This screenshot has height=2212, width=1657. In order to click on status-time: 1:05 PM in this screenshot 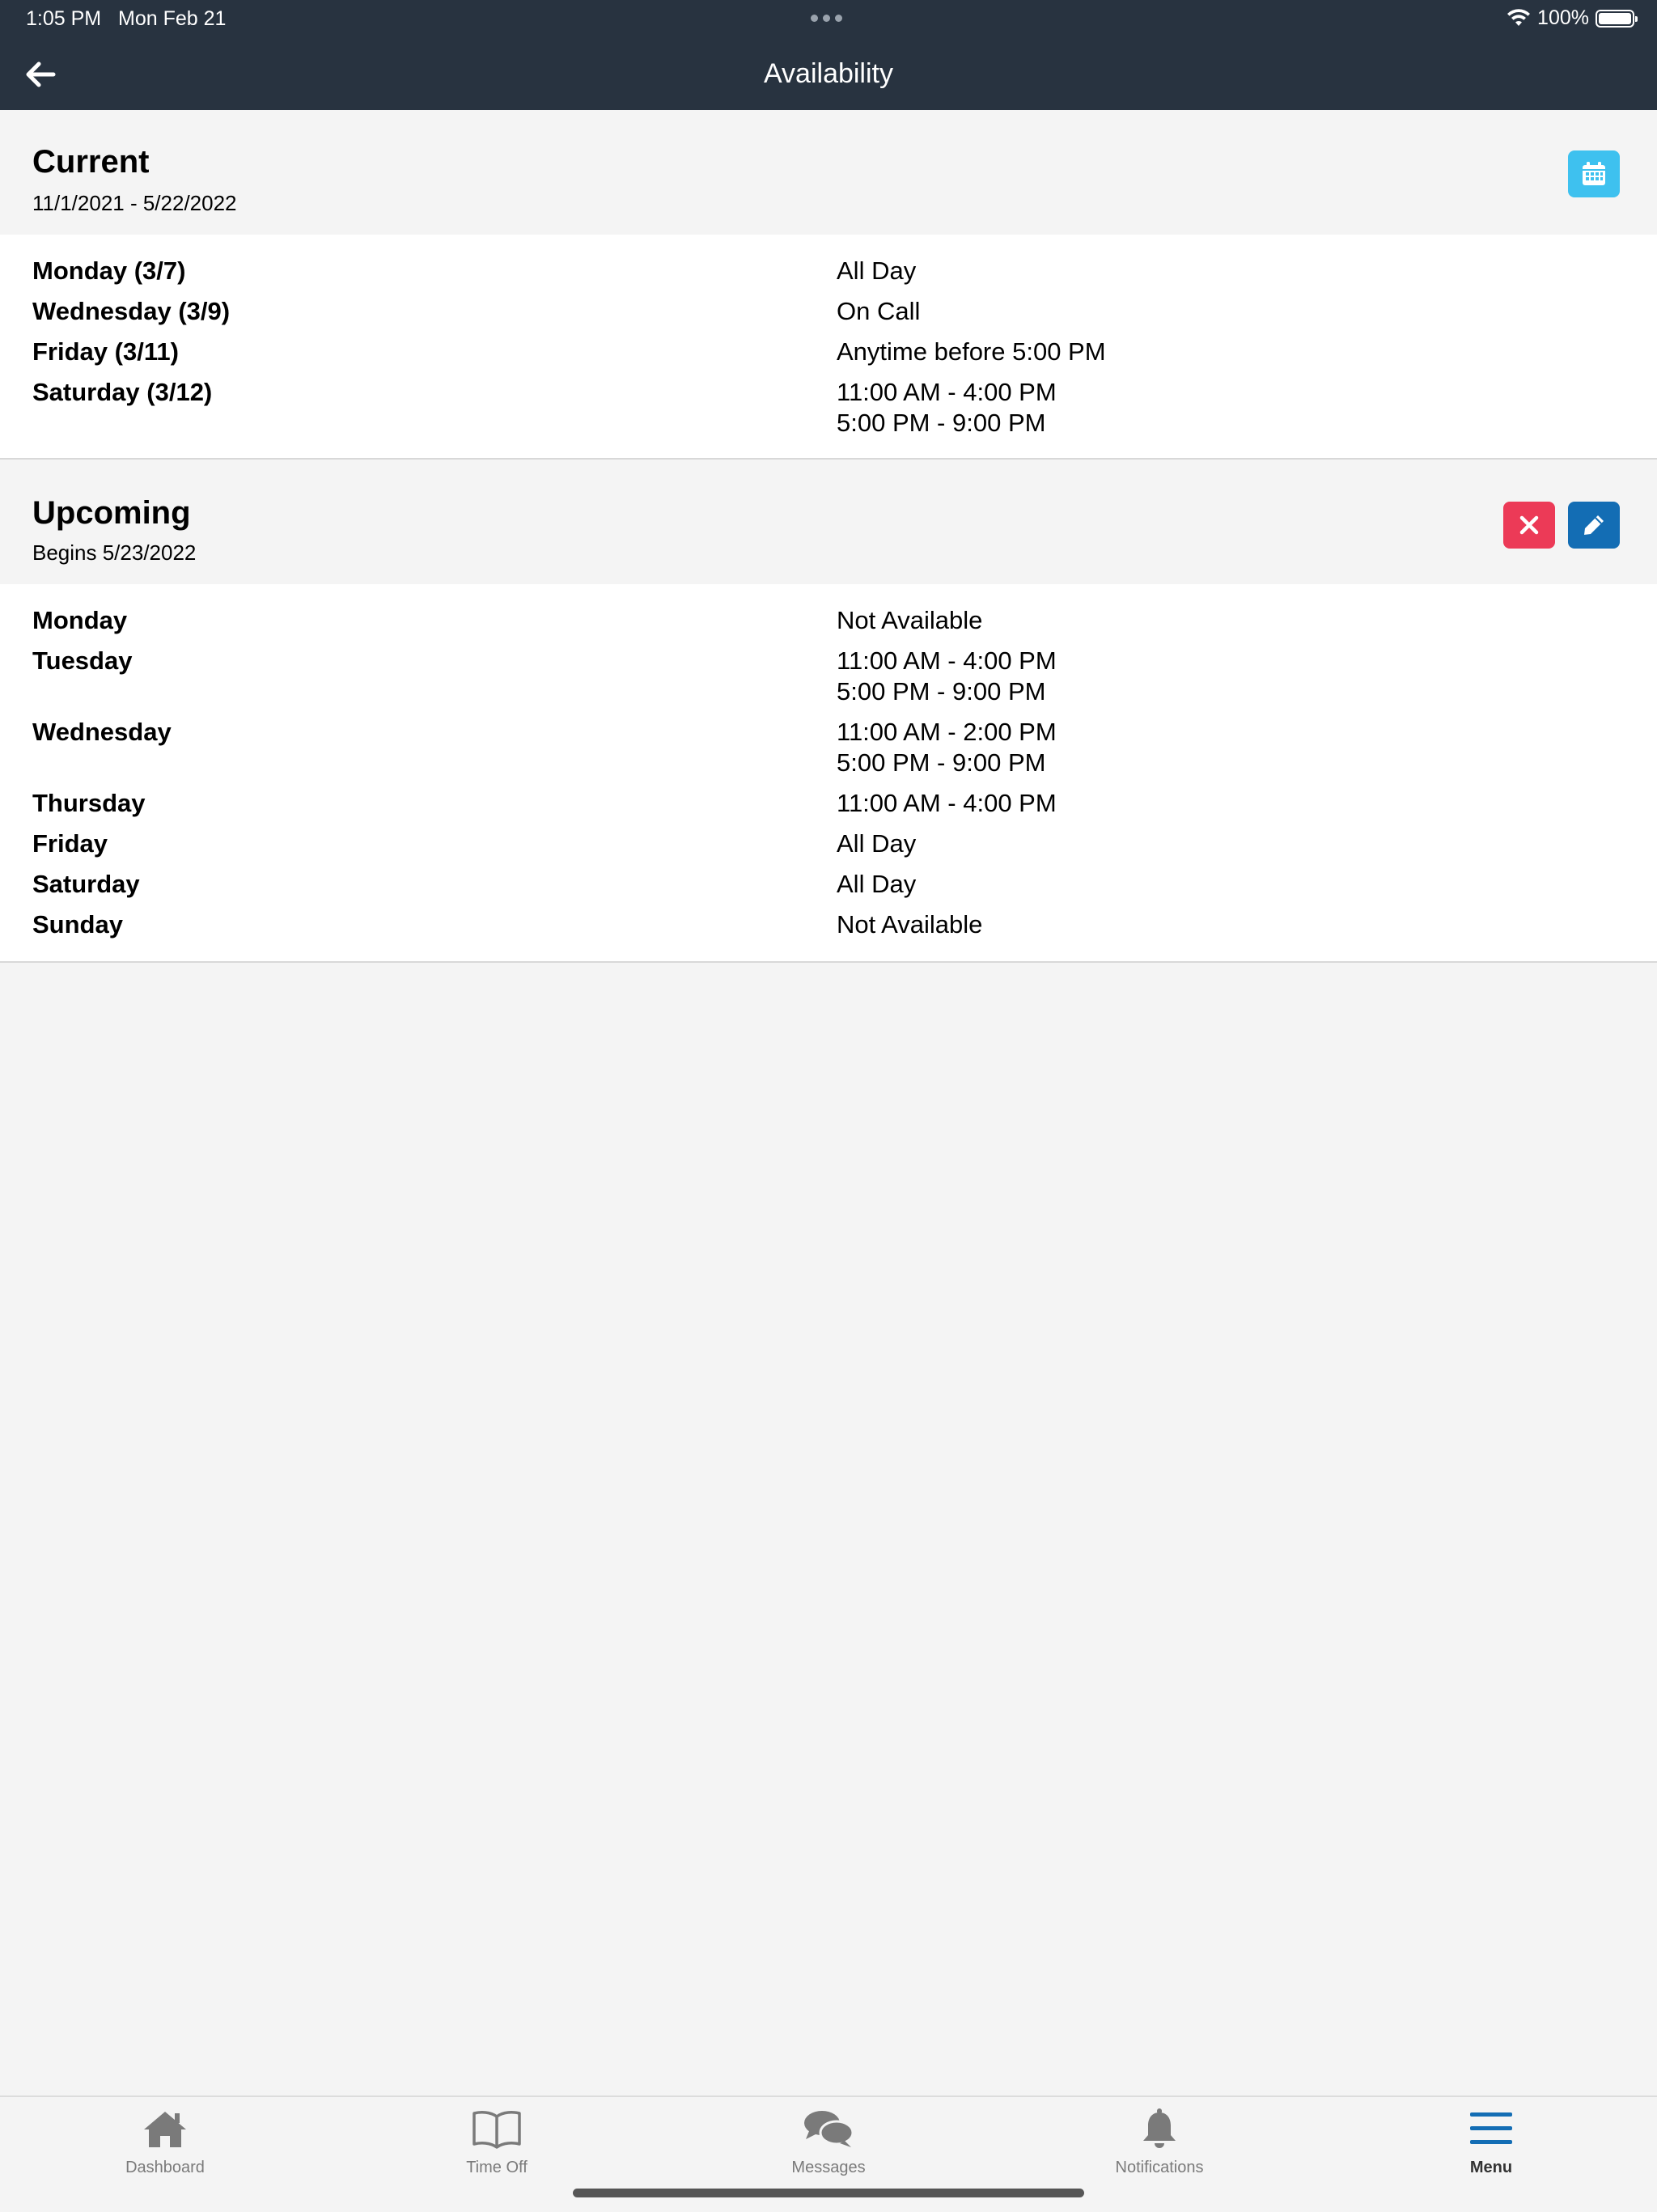, I will do `click(64, 18)`.